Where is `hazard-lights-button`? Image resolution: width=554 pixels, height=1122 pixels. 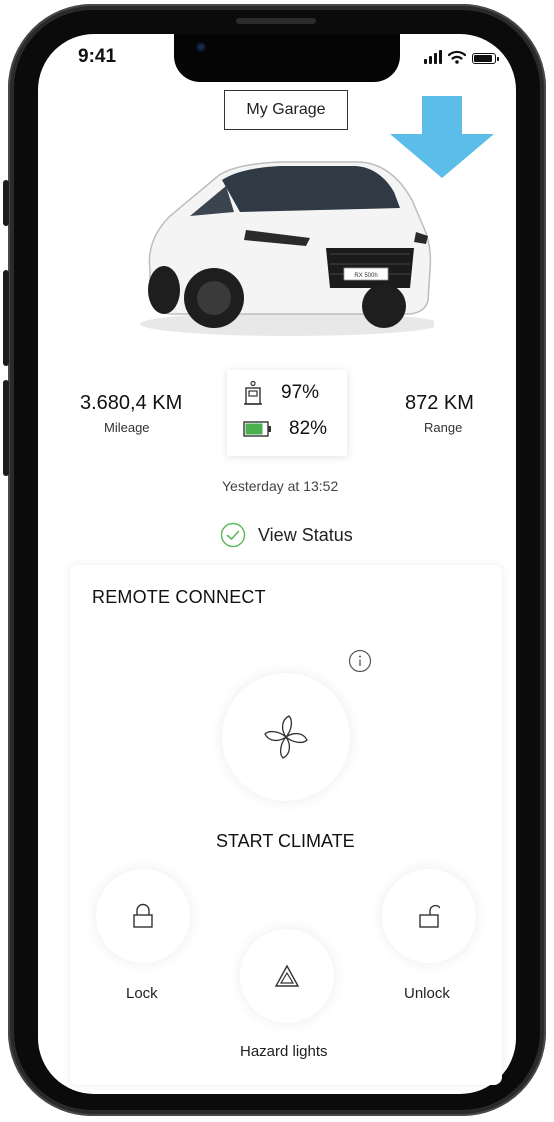 hazard-lights-button is located at coordinates (287, 976).